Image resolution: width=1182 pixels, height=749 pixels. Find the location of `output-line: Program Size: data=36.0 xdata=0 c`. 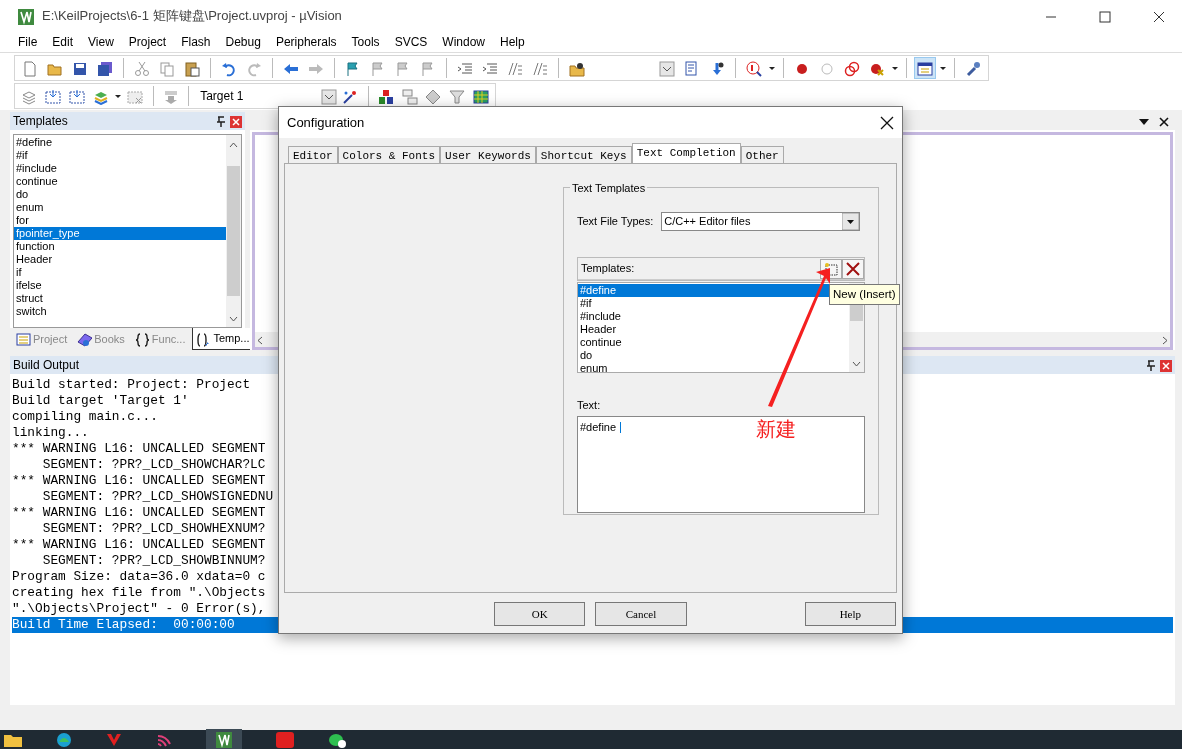

output-line: Program Size: data=36.0 xdata=0 c is located at coordinates (139, 577).